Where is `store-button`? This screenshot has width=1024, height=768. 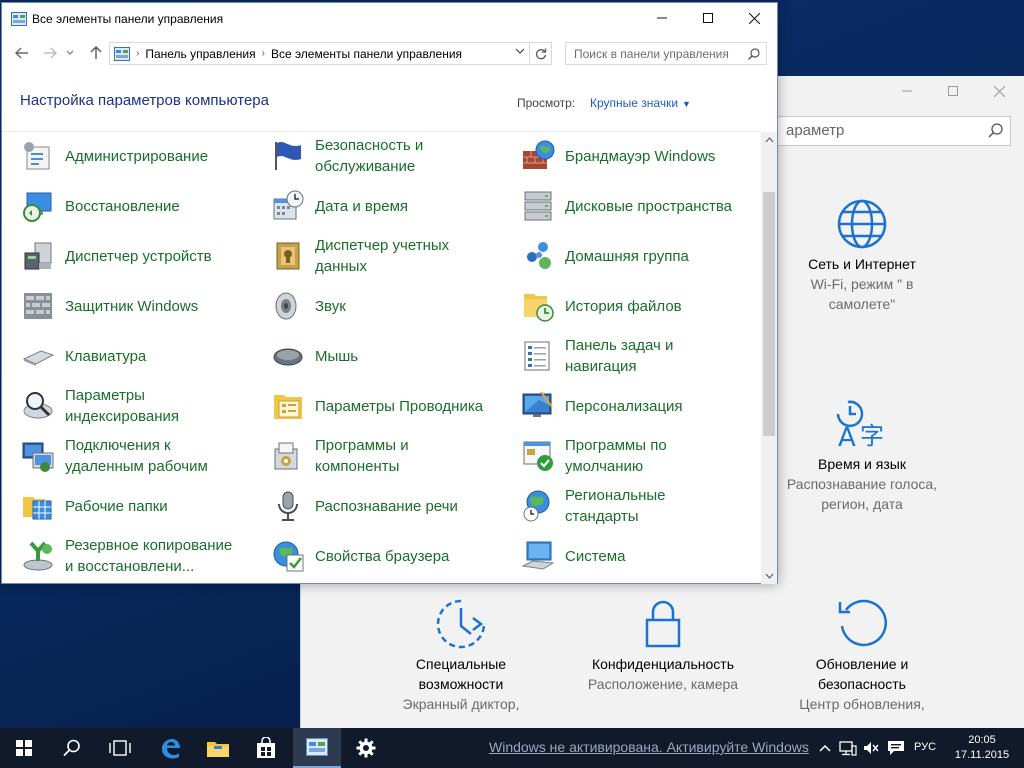 store-button is located at coordinates (266, 748).